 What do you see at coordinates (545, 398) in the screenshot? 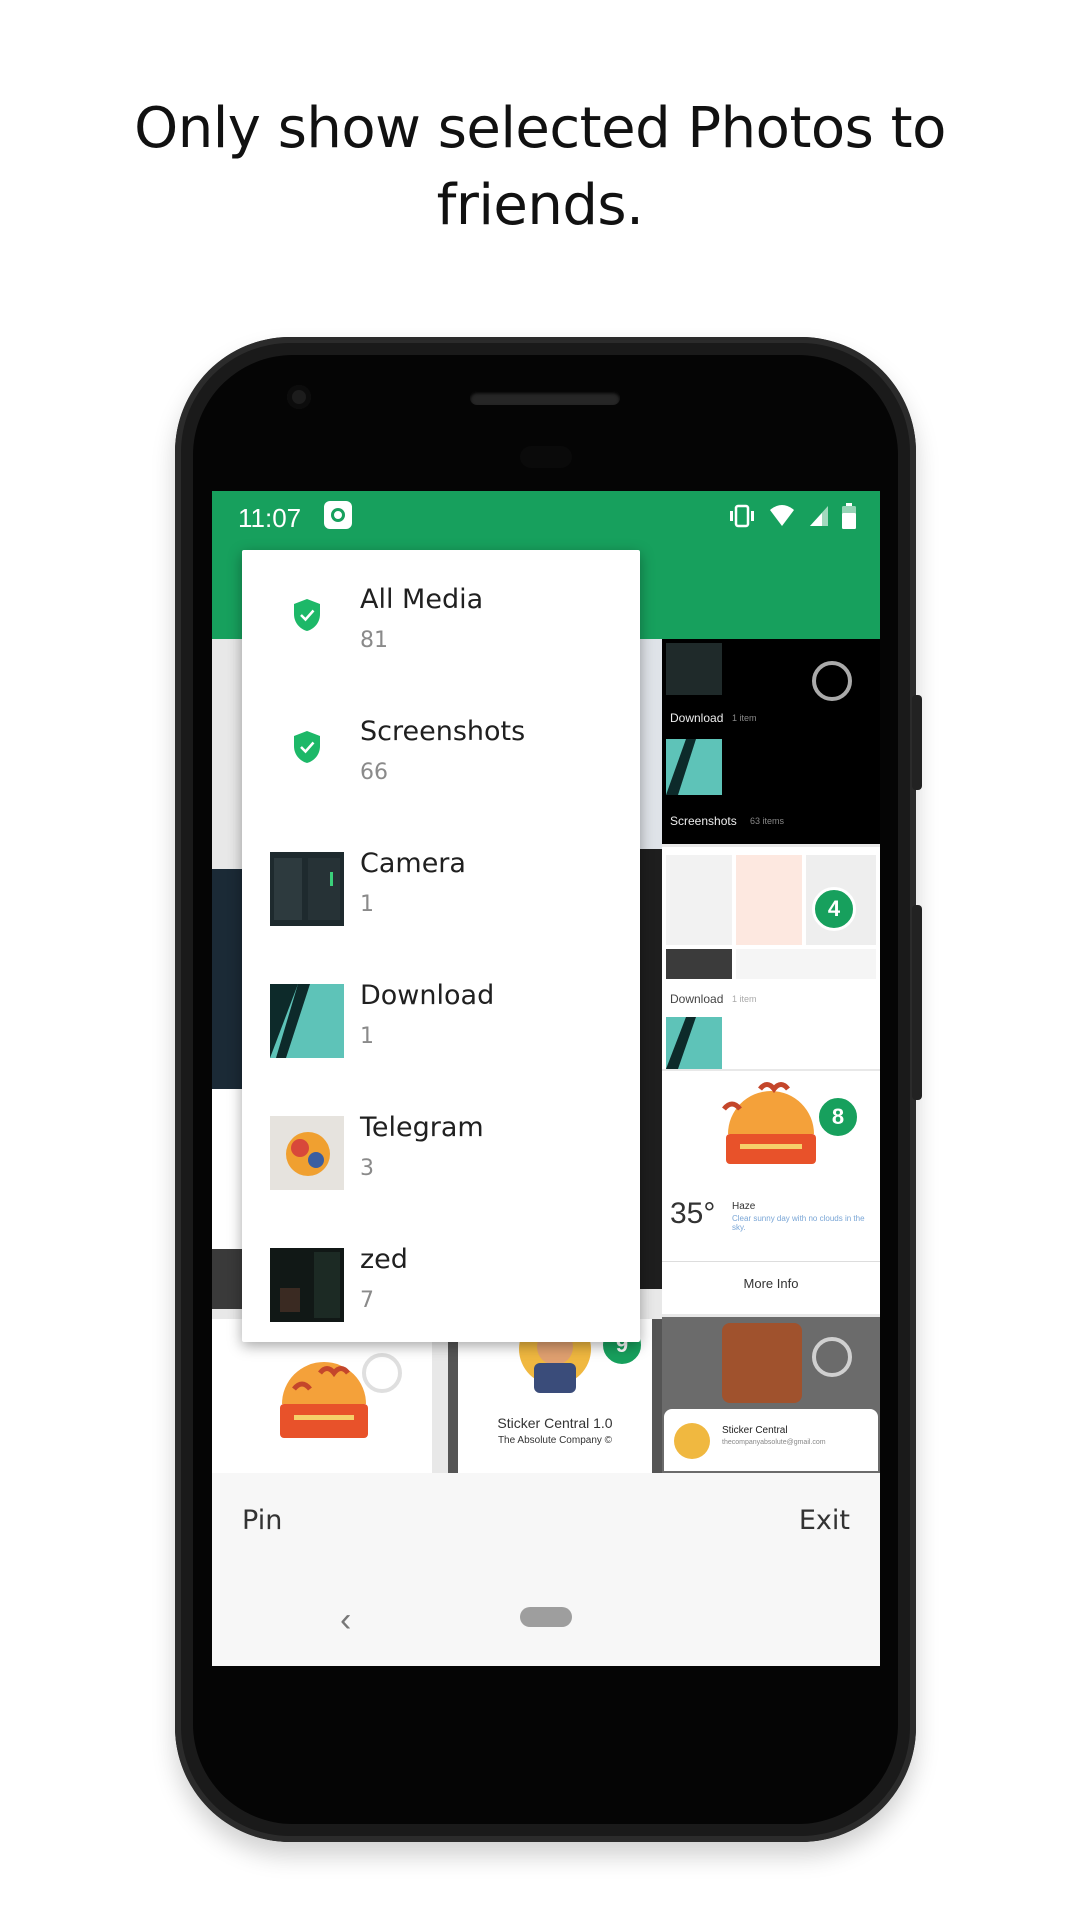
I see `earpiece` at bounding box center [545, 398].